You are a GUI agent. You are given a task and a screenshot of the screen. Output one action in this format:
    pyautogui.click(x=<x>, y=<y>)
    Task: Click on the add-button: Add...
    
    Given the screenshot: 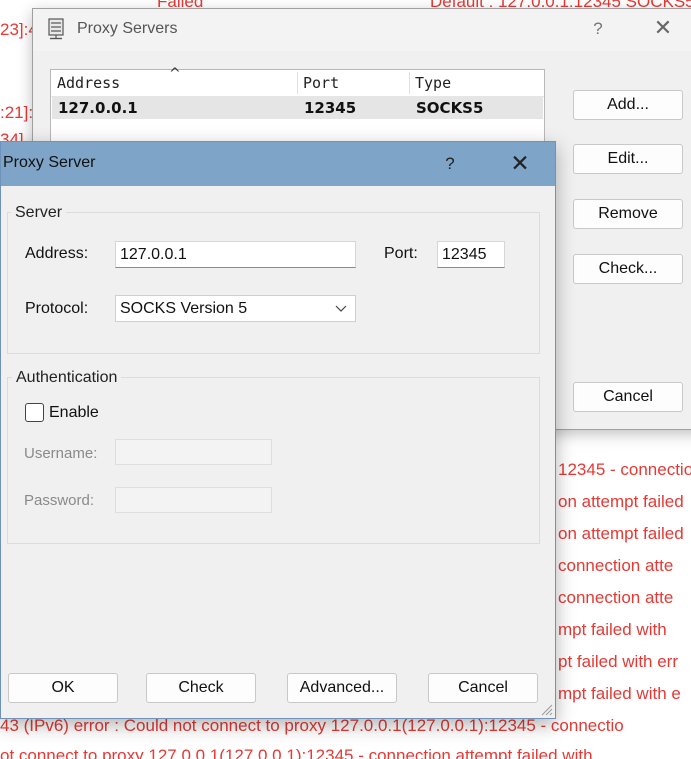 What is the action you would take?
    pyautogui.click(x=628, y=105)
    